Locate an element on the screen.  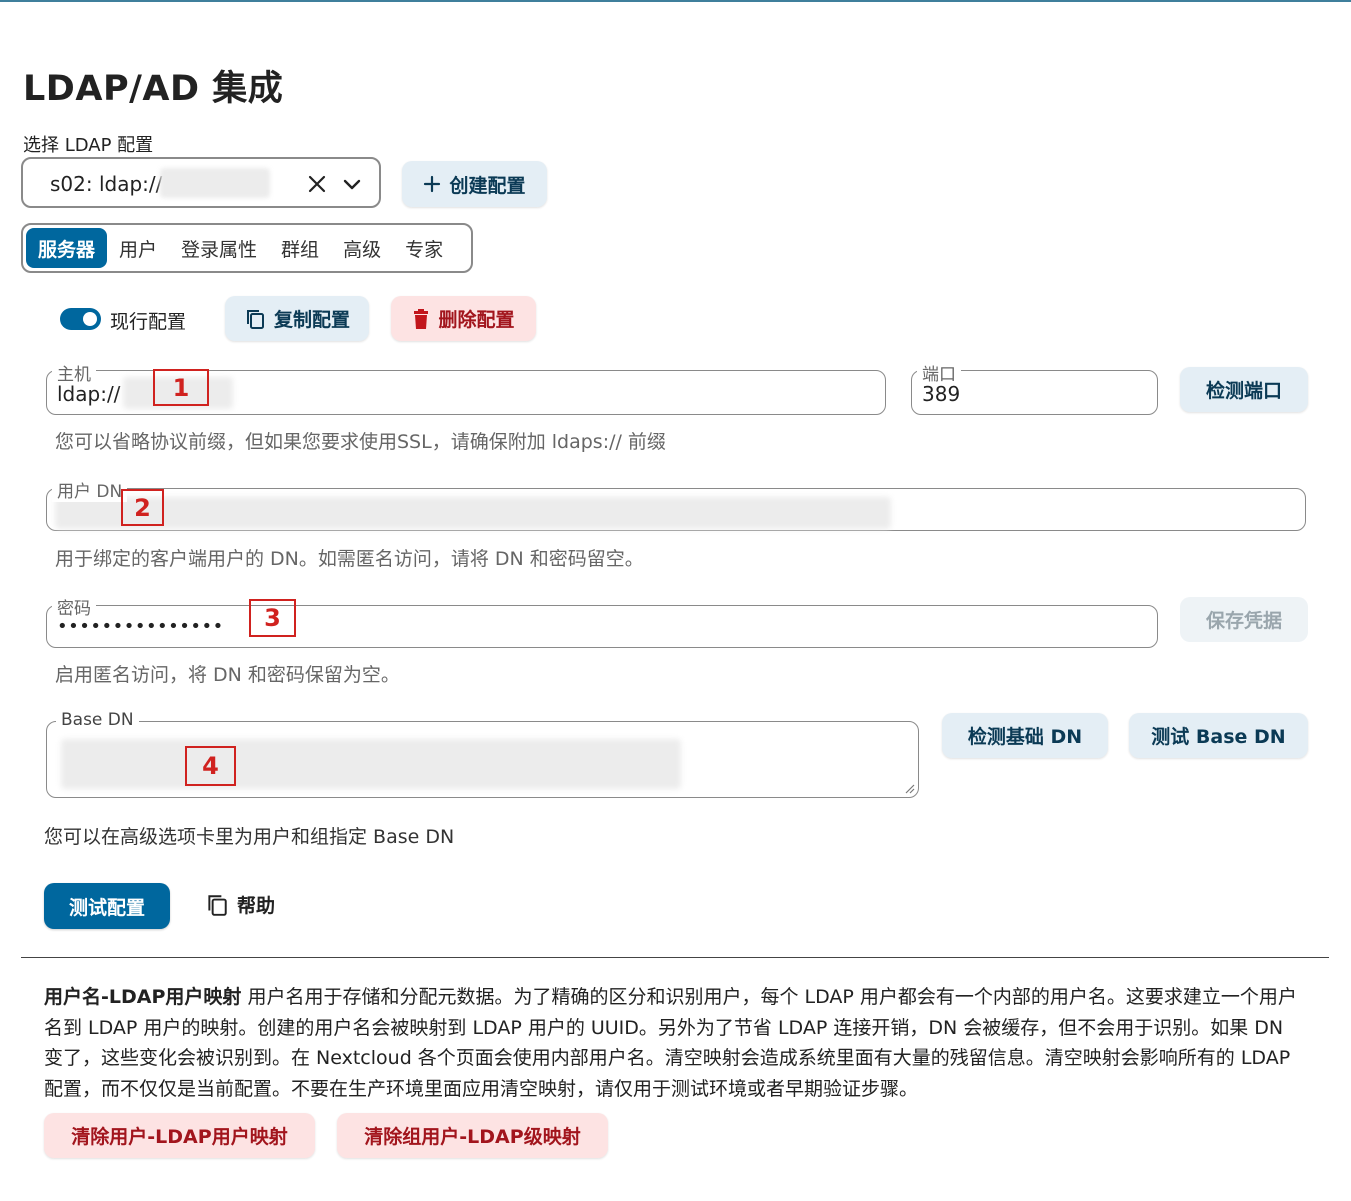
section-divider is located at coordinates (675, 957).